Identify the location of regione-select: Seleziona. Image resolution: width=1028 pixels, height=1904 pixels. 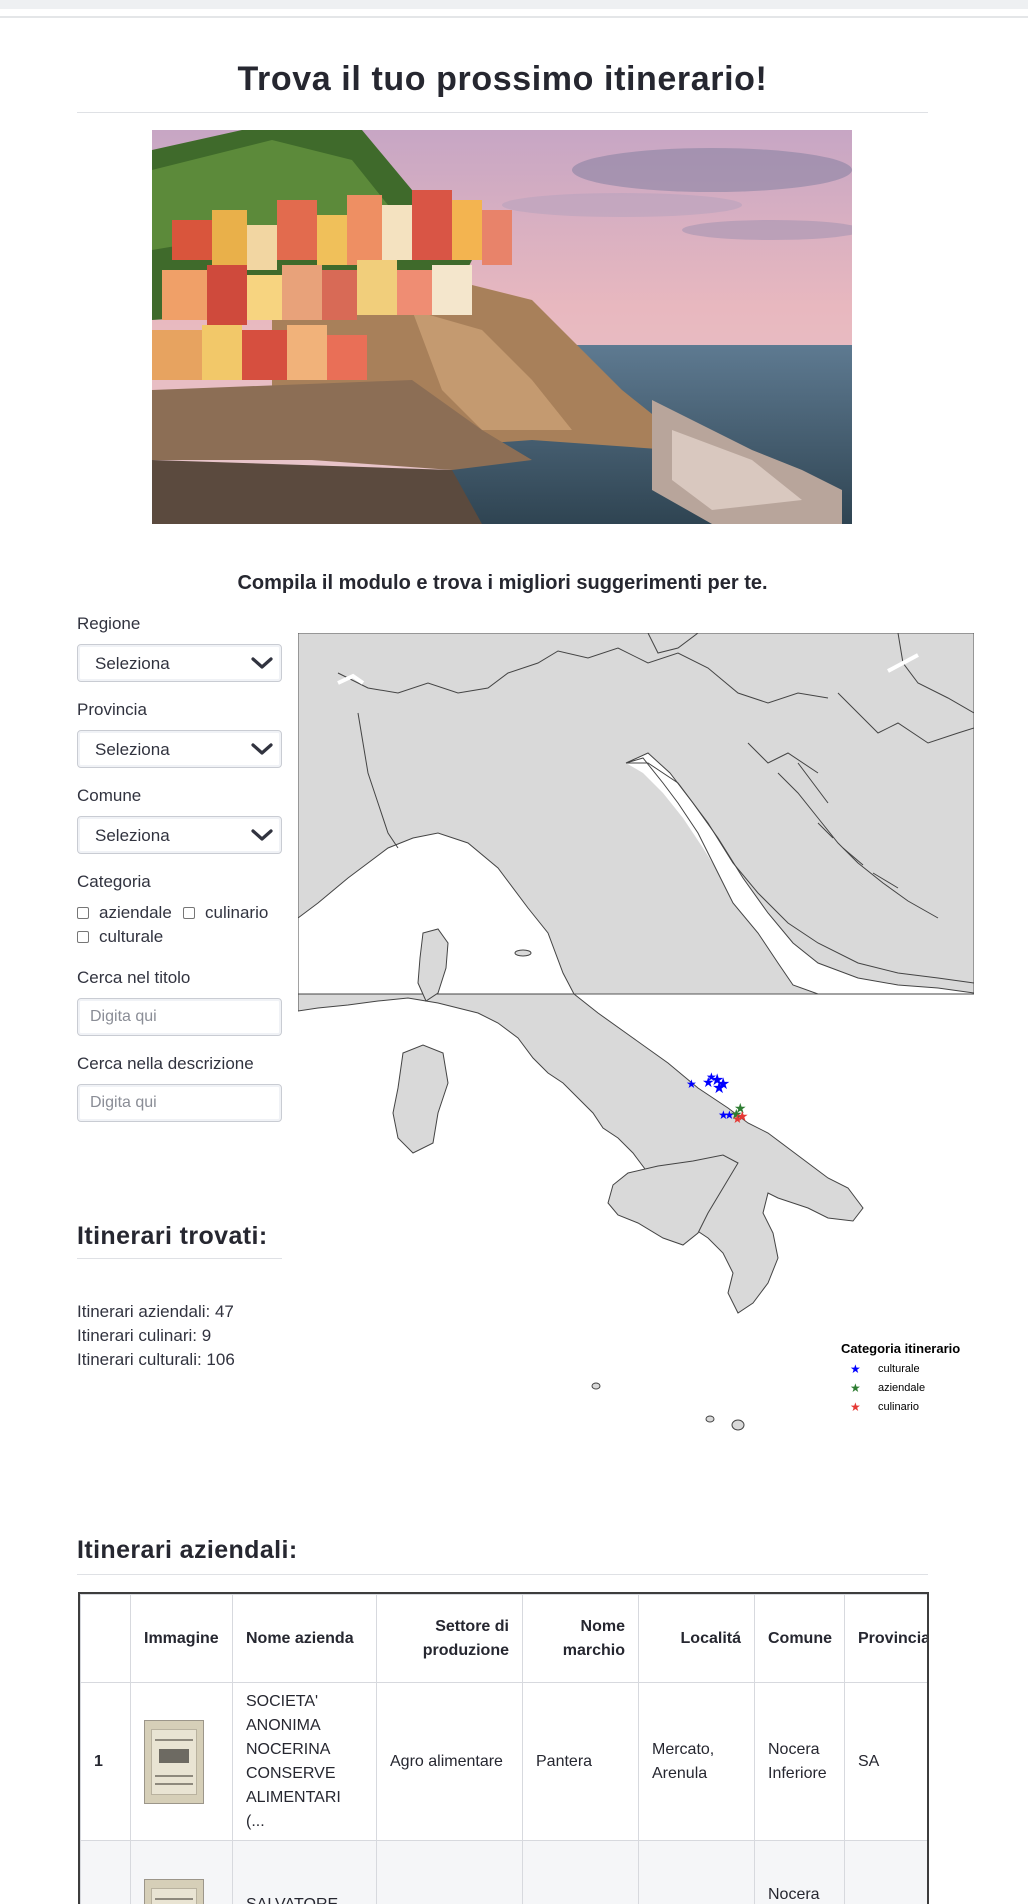
(179, 663).